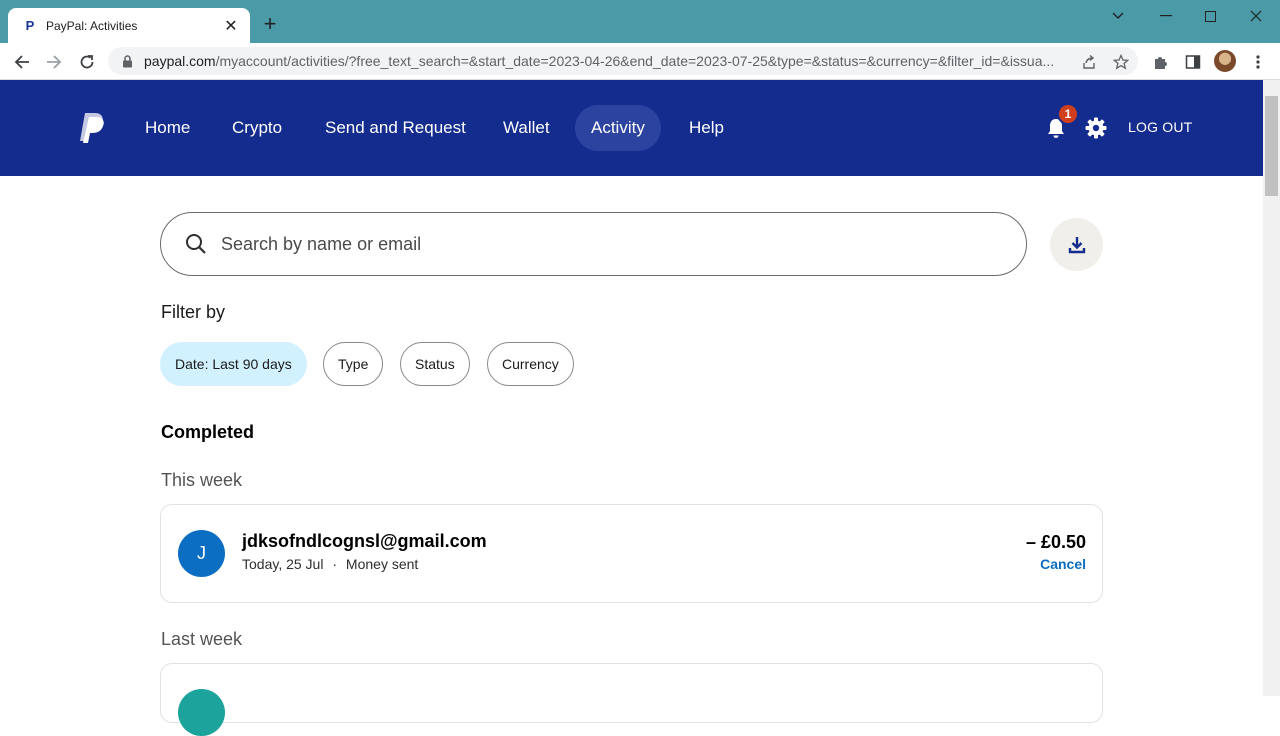 The image size is (1280, 736). Describe the element at coordinates (1210, 16) in the screenshot. I see `maximize-window-icon` at that location.